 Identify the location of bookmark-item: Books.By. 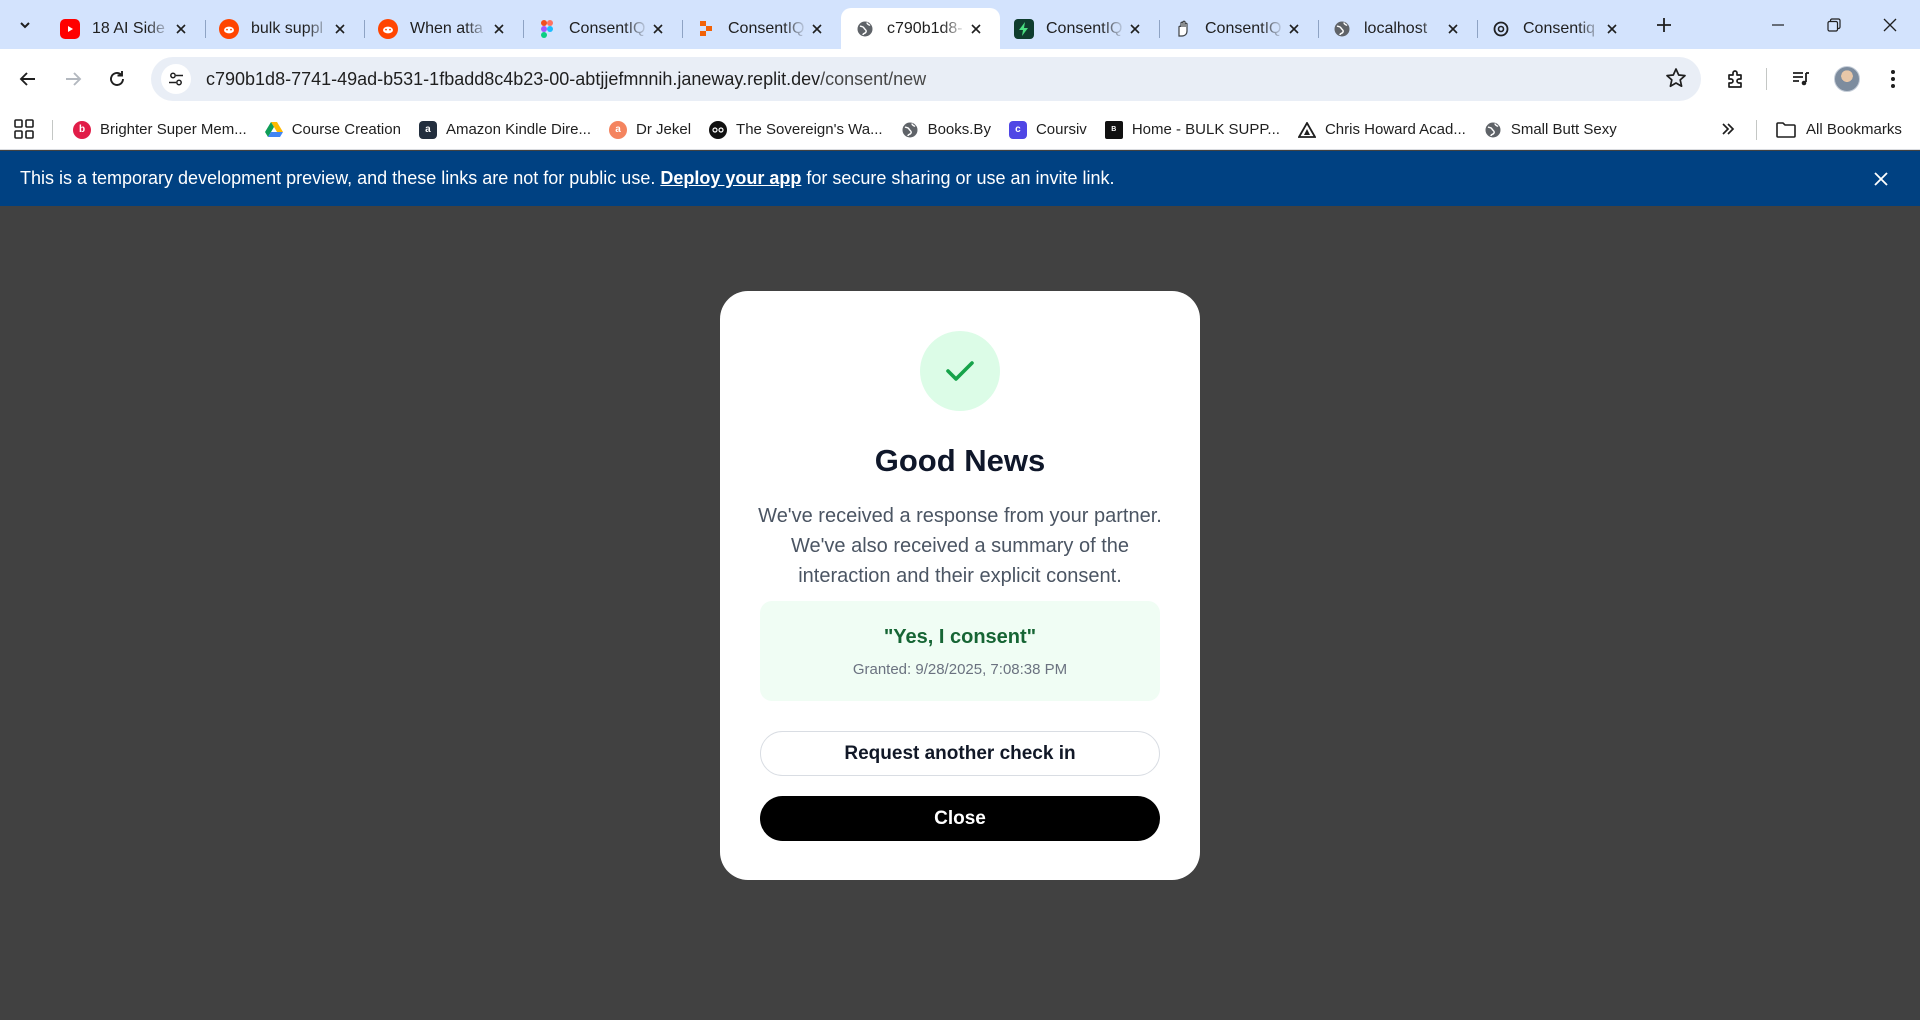
(946, 130).